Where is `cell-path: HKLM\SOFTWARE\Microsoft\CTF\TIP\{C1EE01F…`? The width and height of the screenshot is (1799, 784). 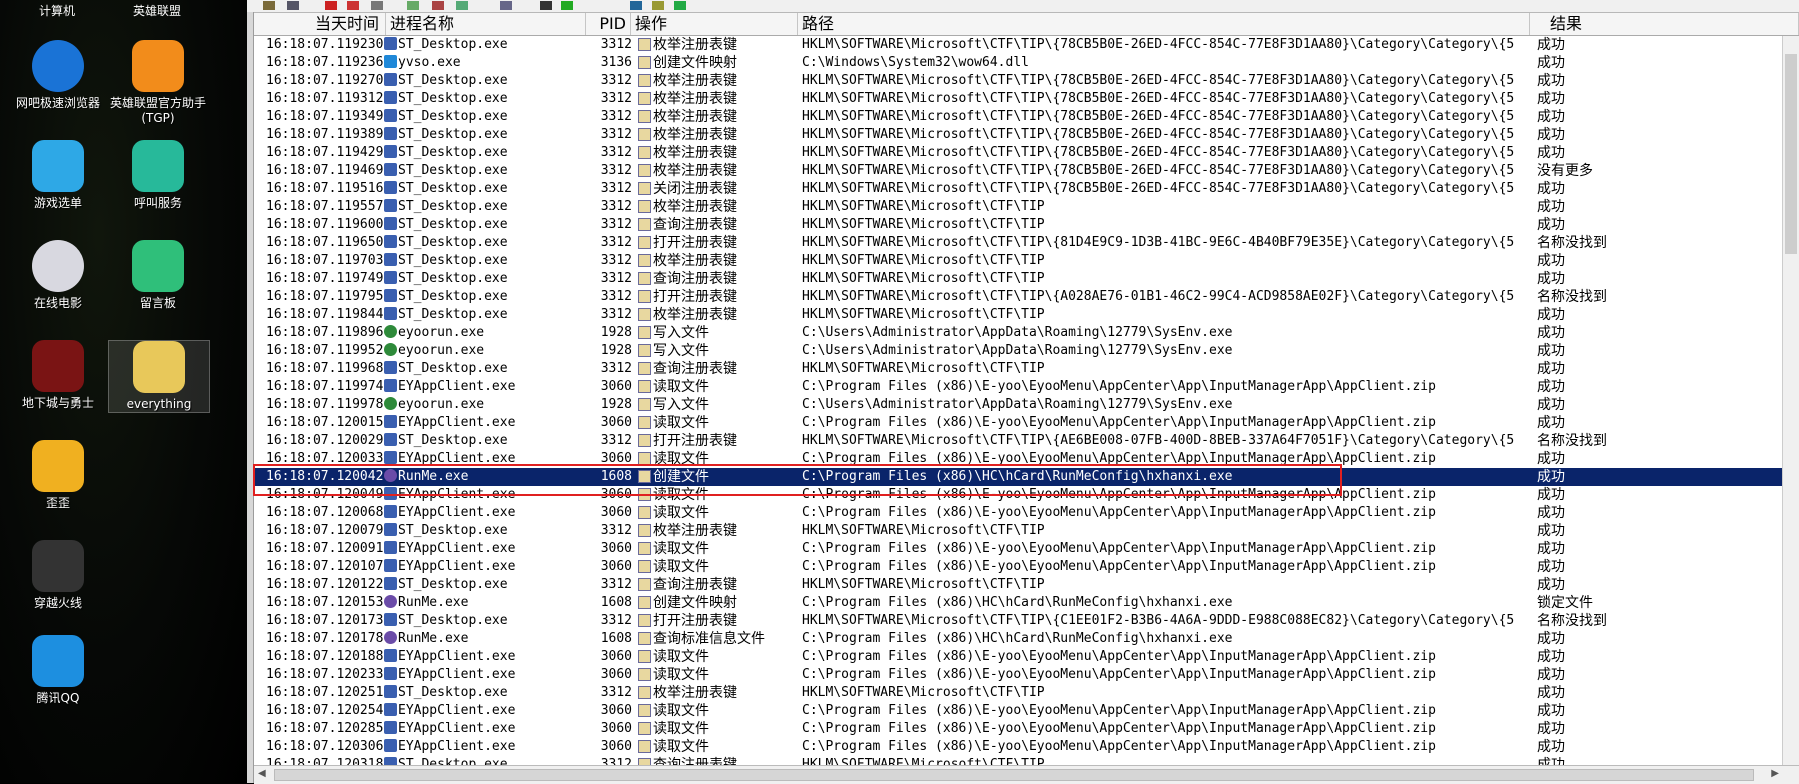
cell-path: HKLM\SOFTWARE\Microsoft\CTF\TIP\{C1EE01F… is located at coordinates (1158, 621).